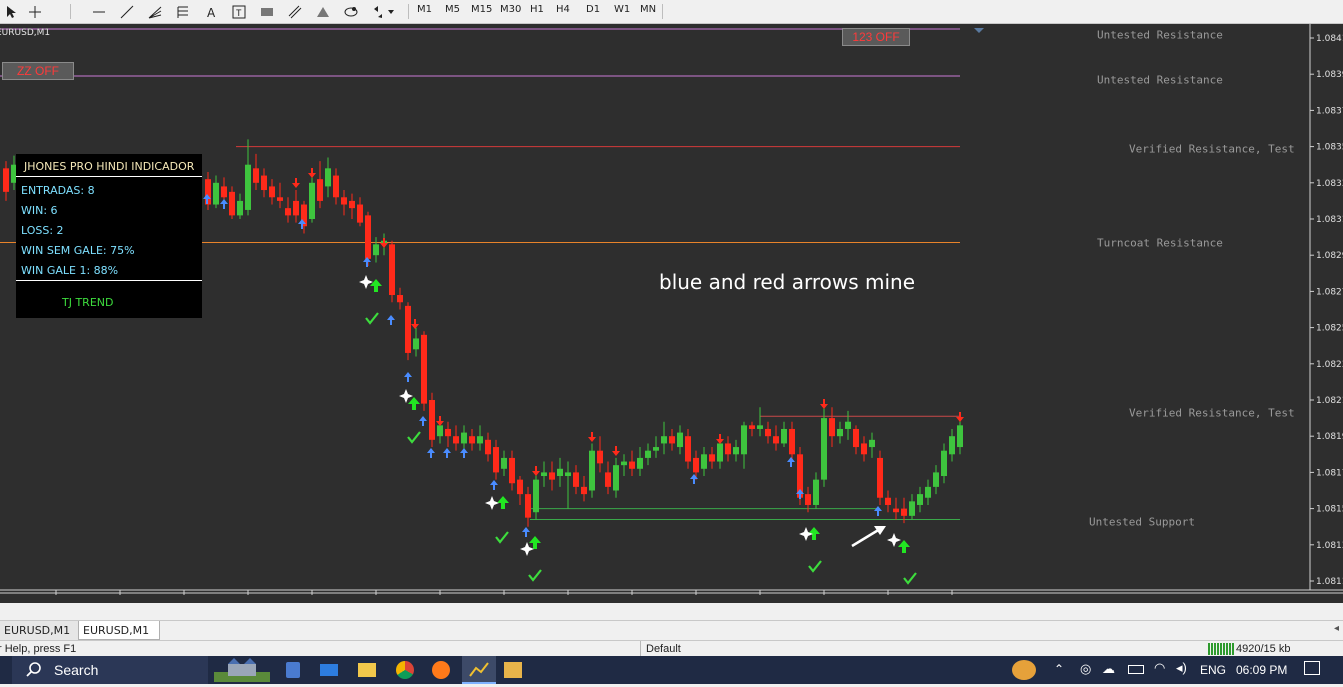 The height and width of the screenshot is (687, 1343). I want to click on firefox-icon, so click(441, 670).